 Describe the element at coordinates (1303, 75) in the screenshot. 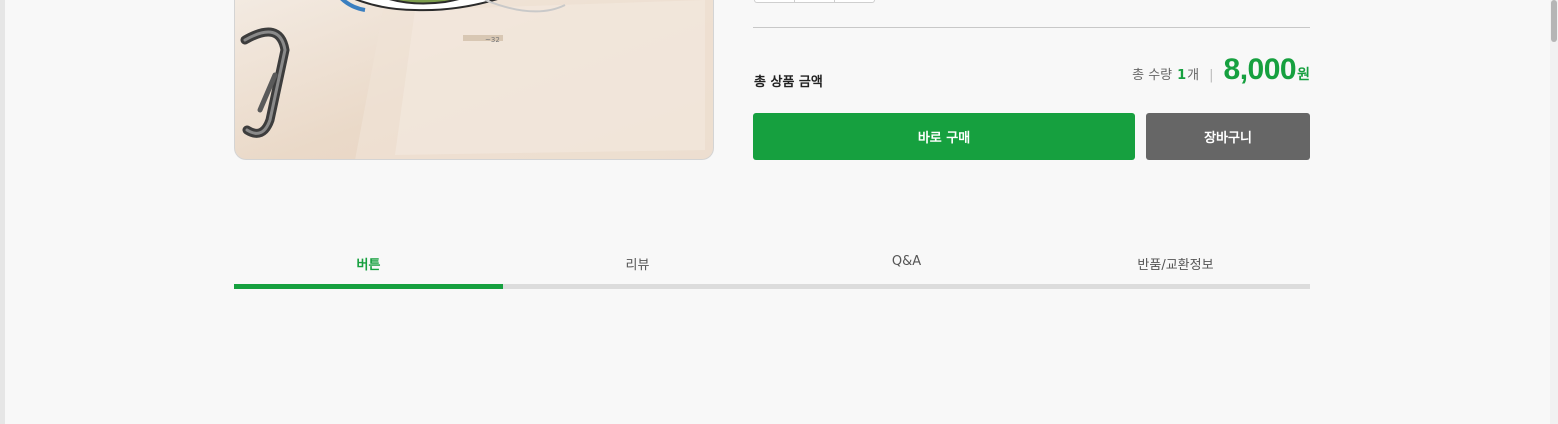

I see `total-price-unit: 원` at that location.